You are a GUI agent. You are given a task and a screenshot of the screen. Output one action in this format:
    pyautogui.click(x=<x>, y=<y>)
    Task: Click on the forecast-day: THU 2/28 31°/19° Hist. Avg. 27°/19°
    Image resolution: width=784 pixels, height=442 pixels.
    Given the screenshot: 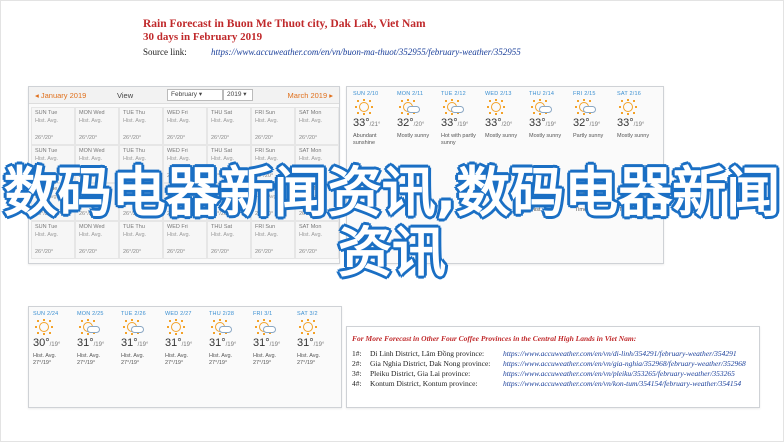 What is the action you would take?
    pyautogui.click(x=230, y=339)
    